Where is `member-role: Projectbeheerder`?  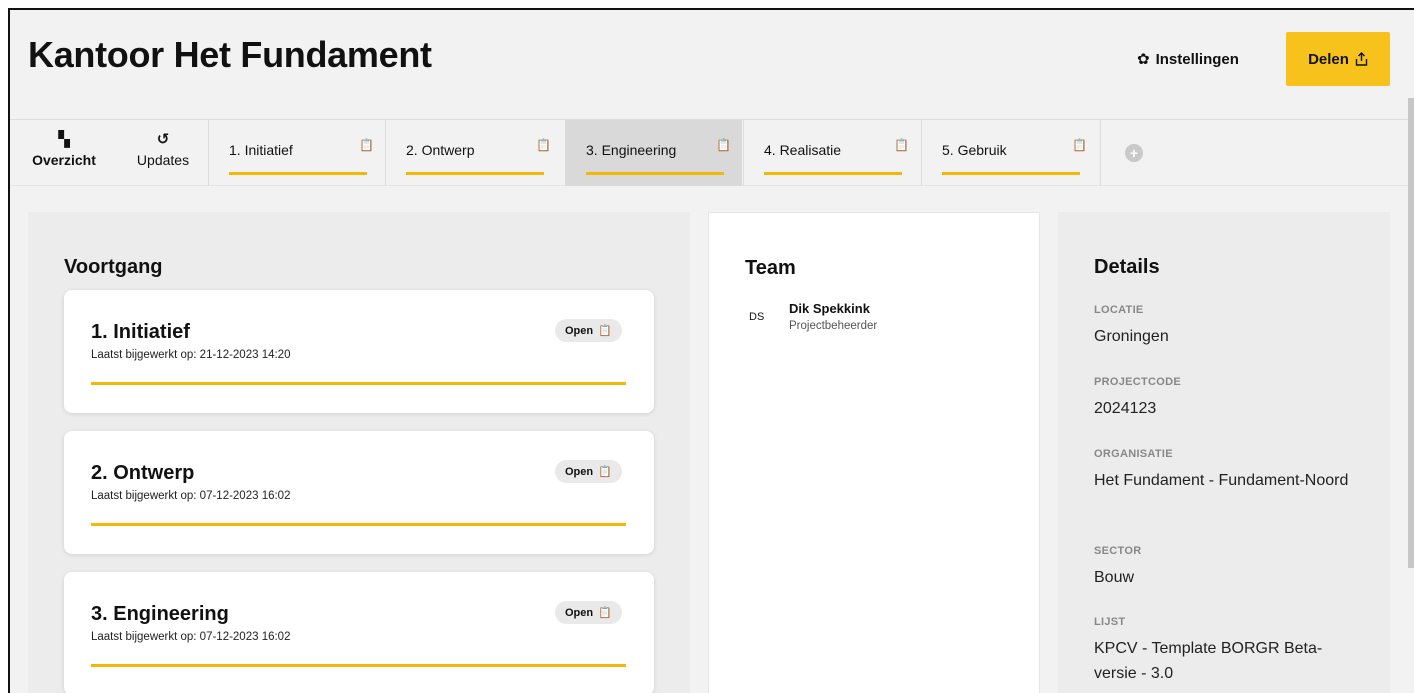
member-role: Projectbeheerder is located at coordinates (833, 326).